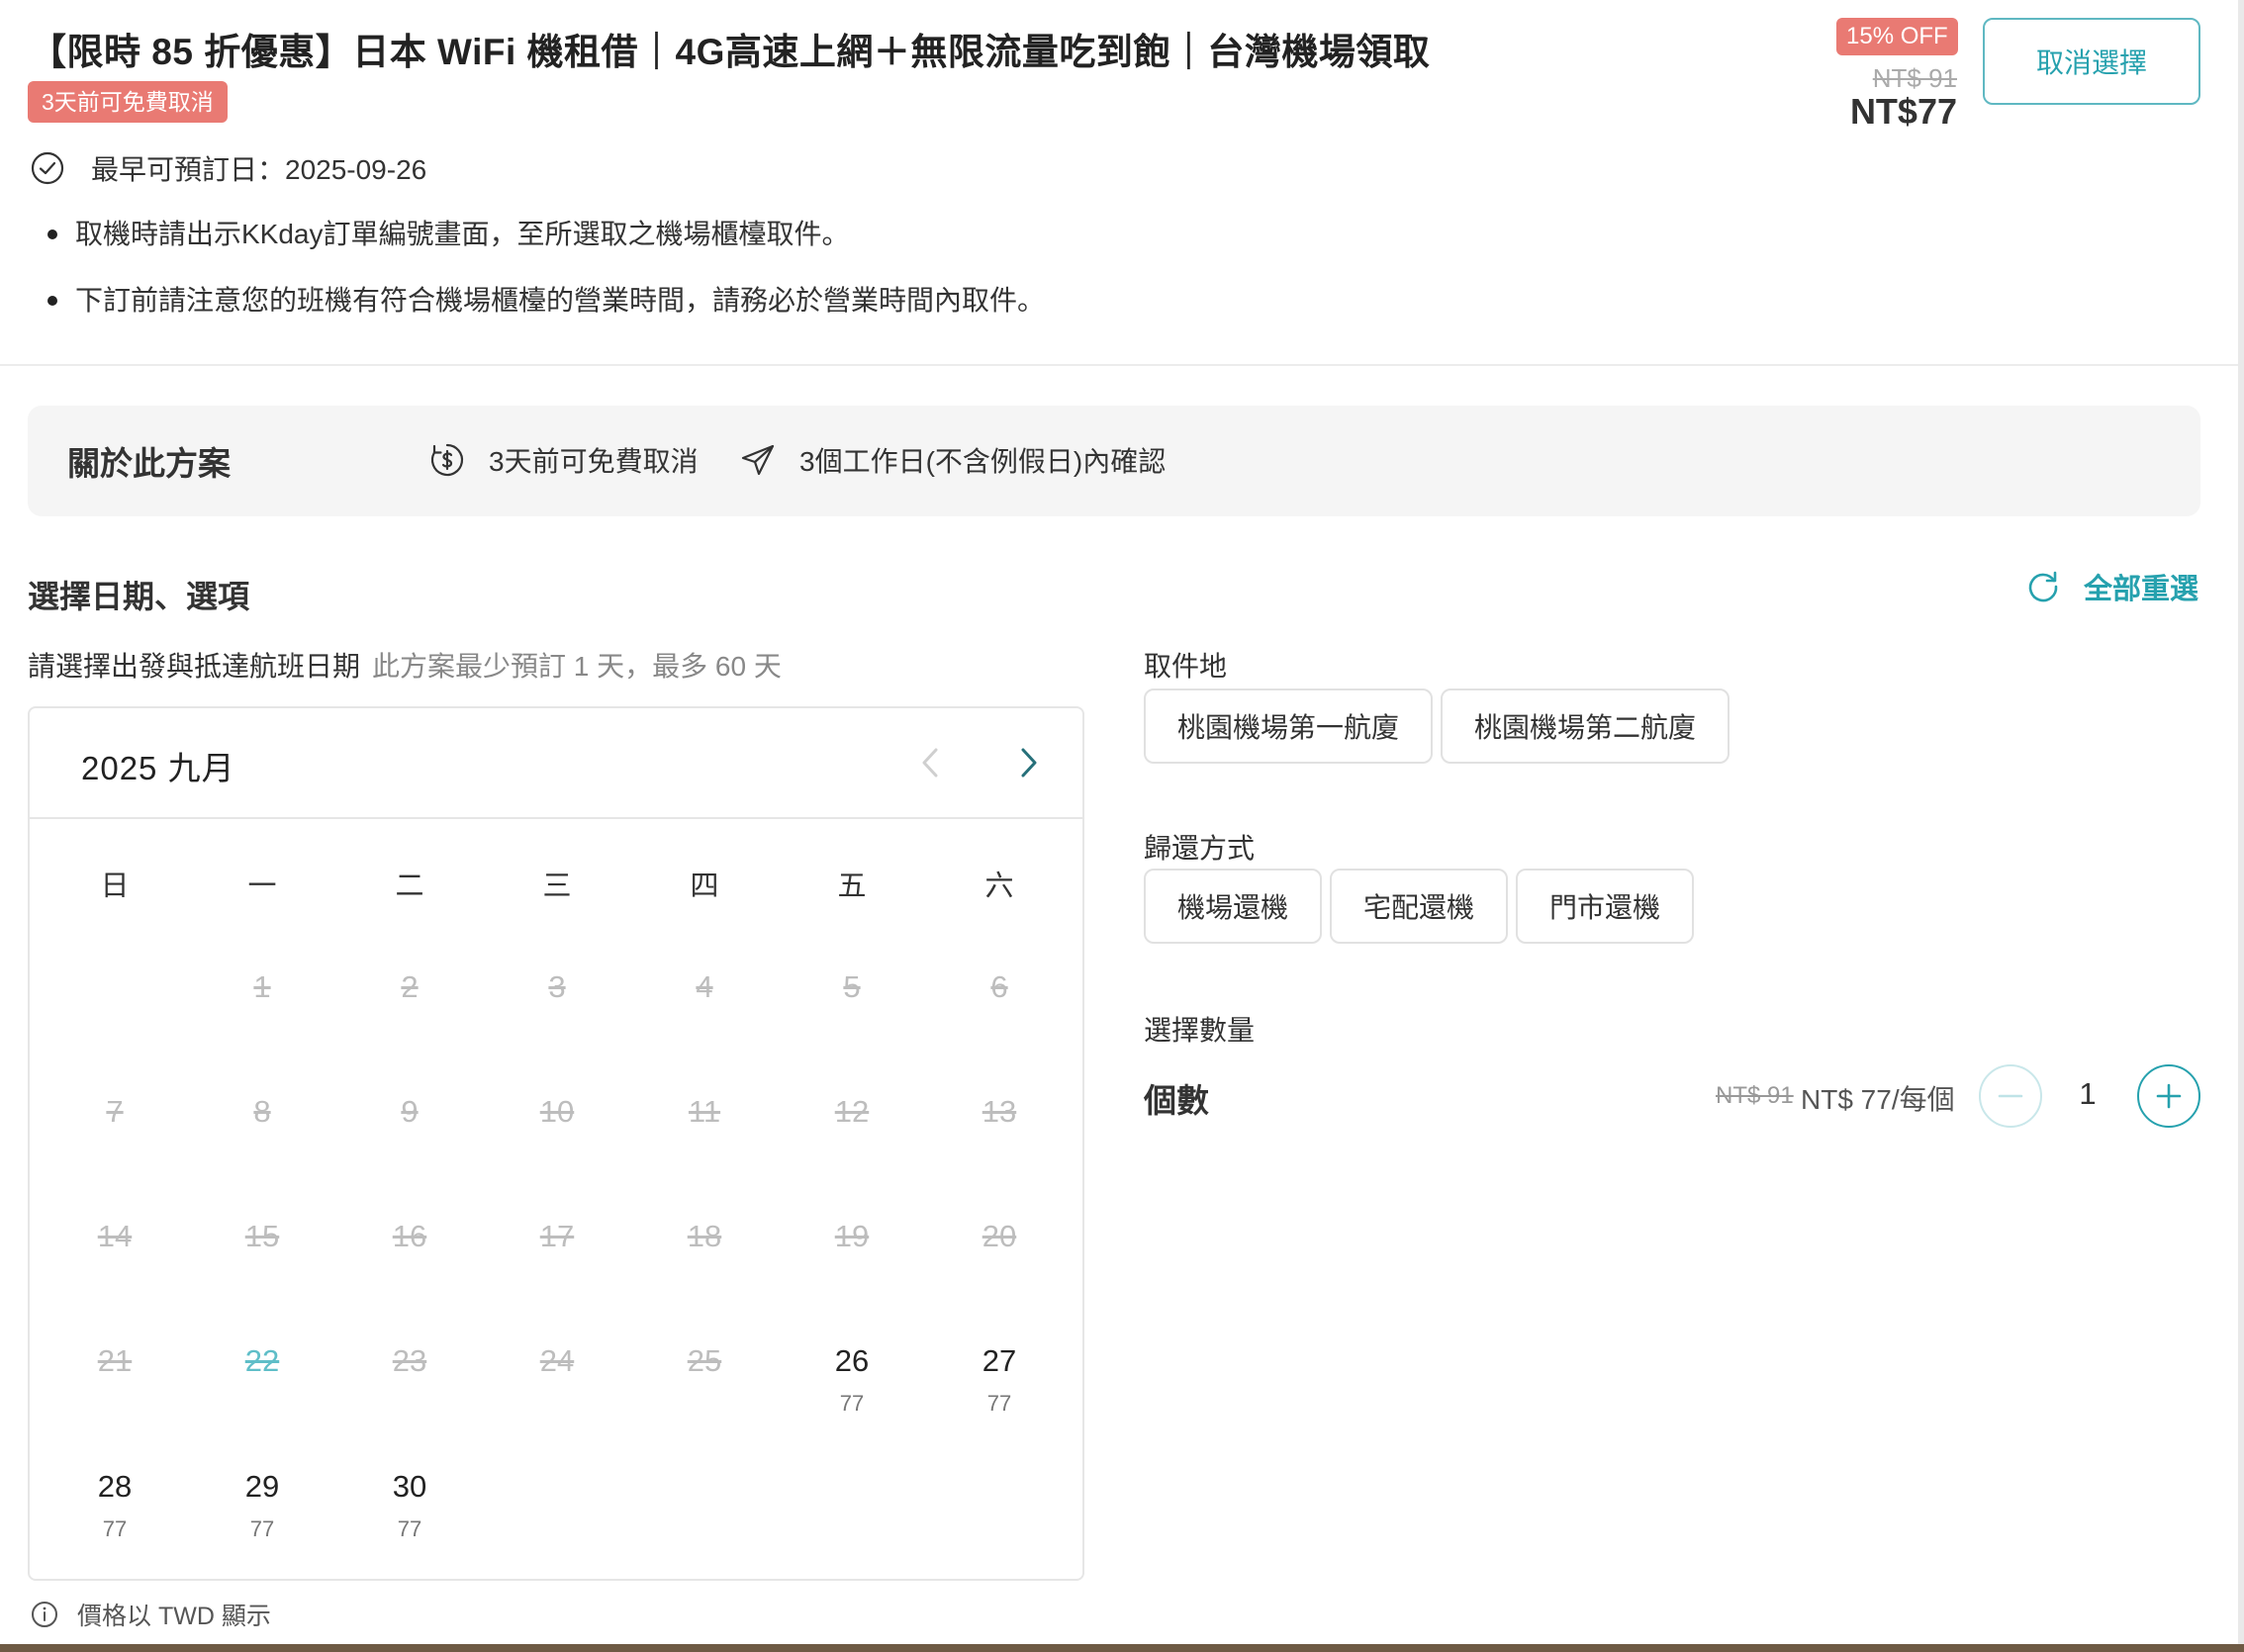 The image size is (2244, 1652). I want to click on weekday-label: 五, so click(852, 886).